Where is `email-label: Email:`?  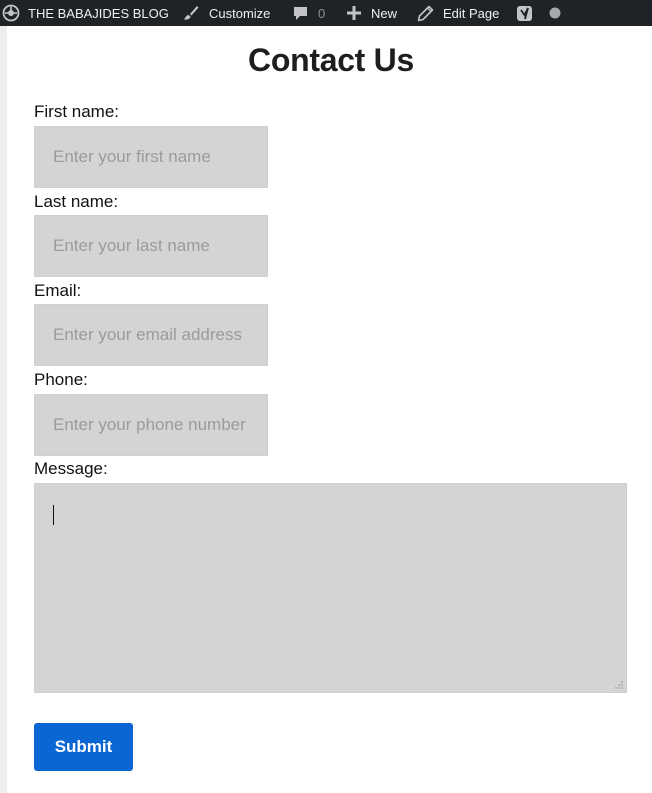 email-label: Email: is located at coordinates (58, 290).